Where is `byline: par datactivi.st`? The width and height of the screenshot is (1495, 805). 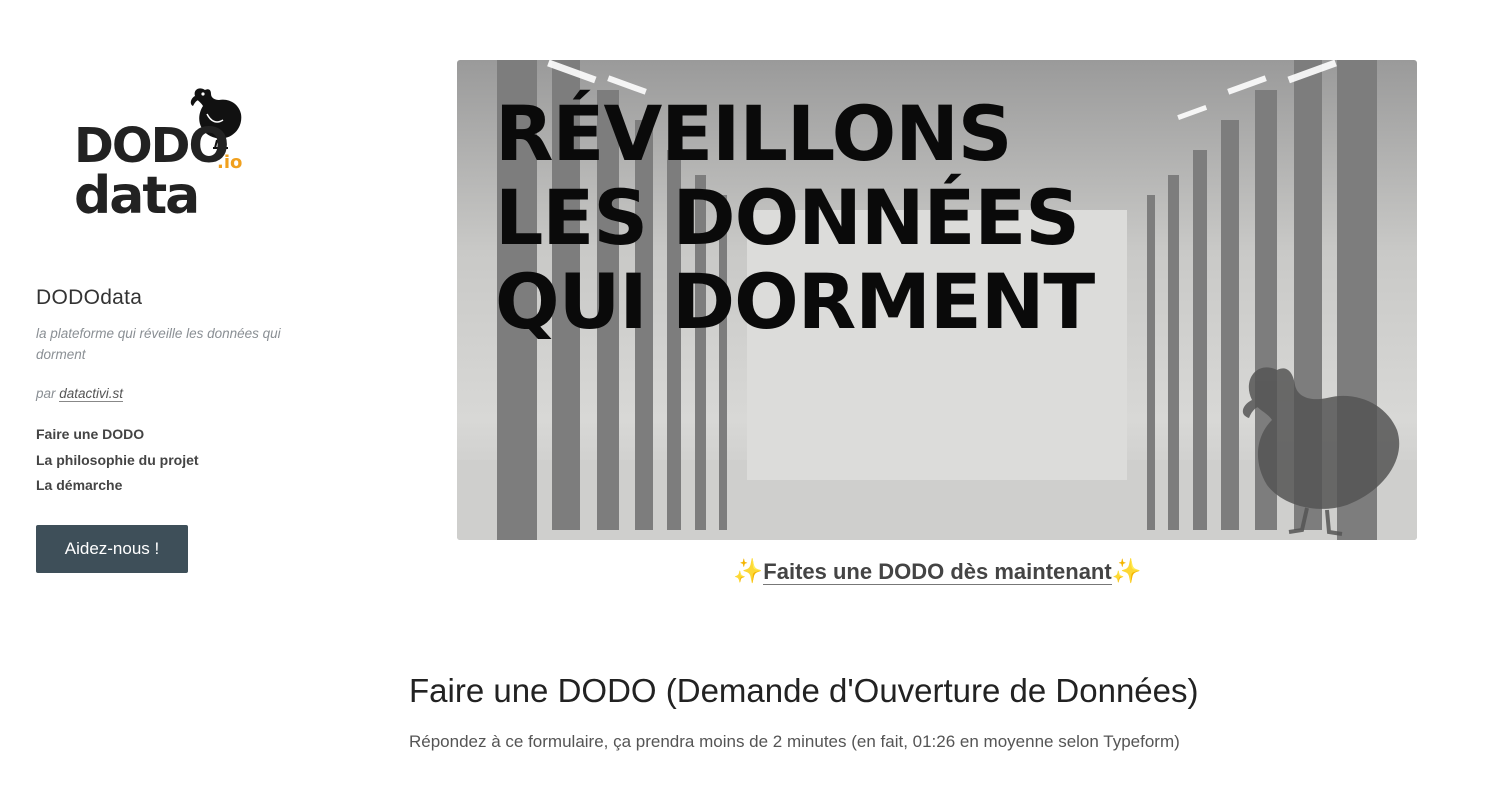 byline: par datactivi.st is located at coordinates (80, 394).